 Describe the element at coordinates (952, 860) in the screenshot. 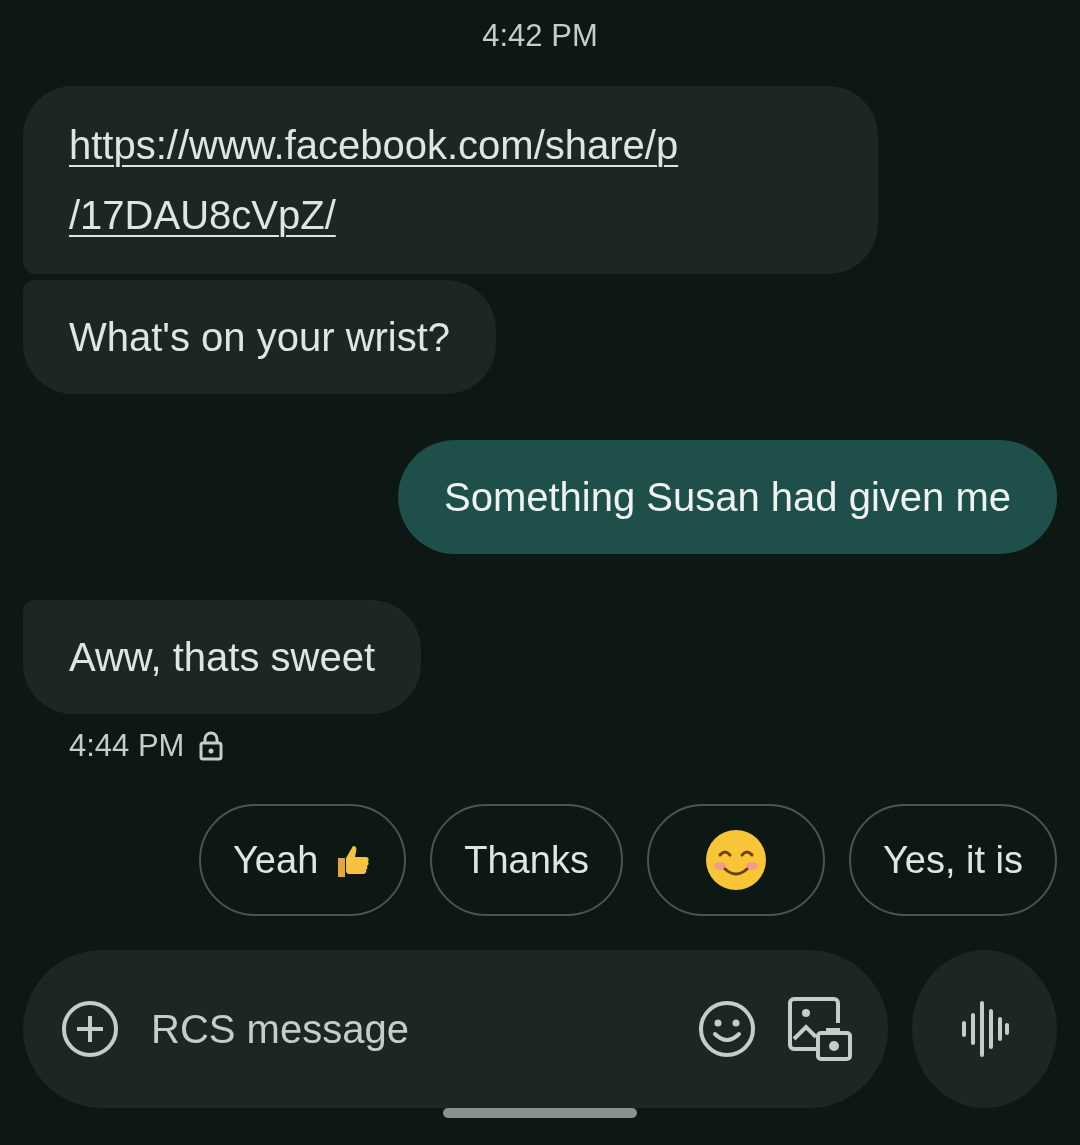

I see `suggestion-chip: Yes, it is` at that location.